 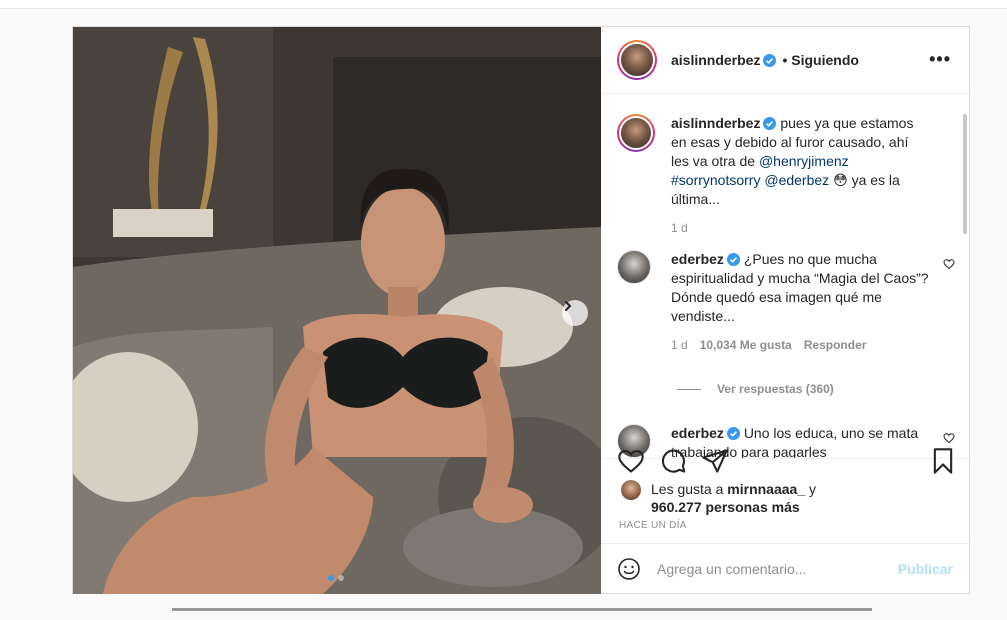 What do you see at coordinates (653, 525) in the screenshot?
I see `post-timestamp: HACE UN DÍA` at bounding box center [653, 525].